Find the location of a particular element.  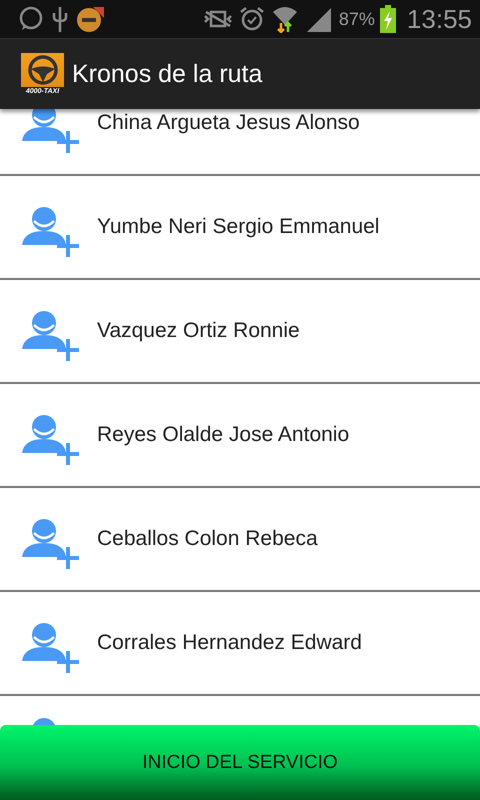

contact-name: Yumbe Neri Sergio Emmanuel is located at coordinates (238, 227).